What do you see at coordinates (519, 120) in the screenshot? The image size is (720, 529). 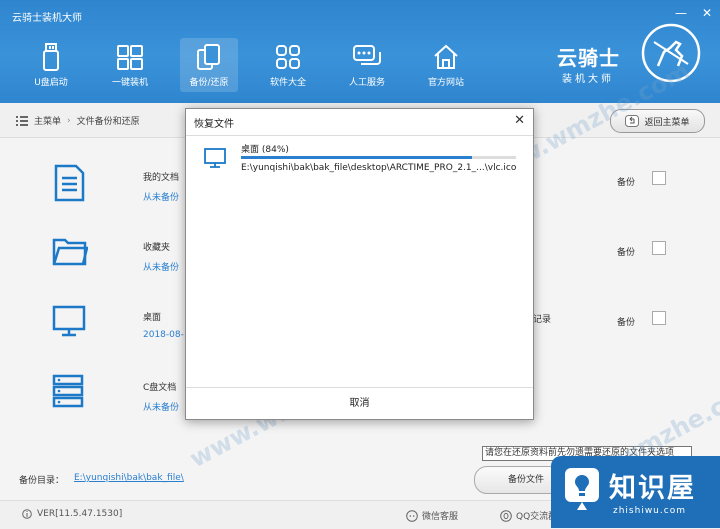 I see `dialog-close-button: ✕` at bounding box center [519, 120].